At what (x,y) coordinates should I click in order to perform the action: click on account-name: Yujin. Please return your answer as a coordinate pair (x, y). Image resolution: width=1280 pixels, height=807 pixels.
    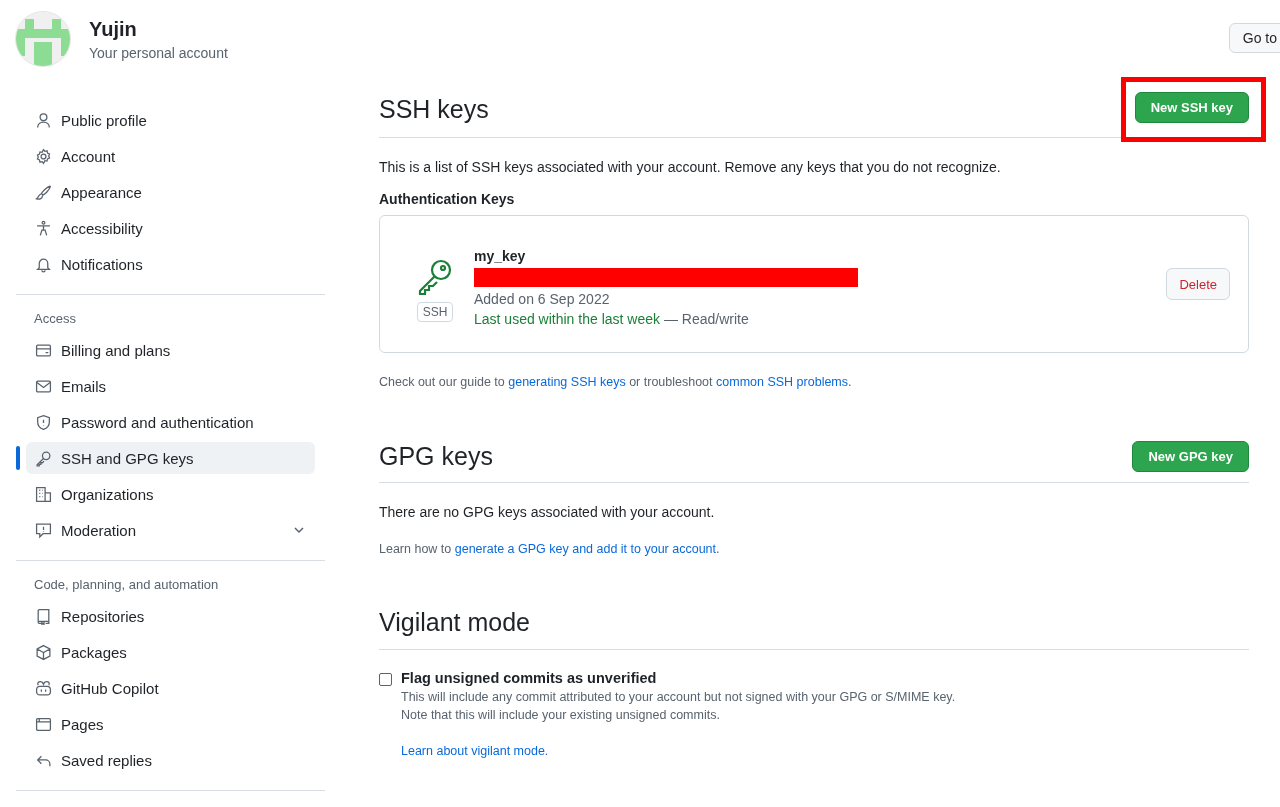
    Looking at the image, I should click on (113, 29).